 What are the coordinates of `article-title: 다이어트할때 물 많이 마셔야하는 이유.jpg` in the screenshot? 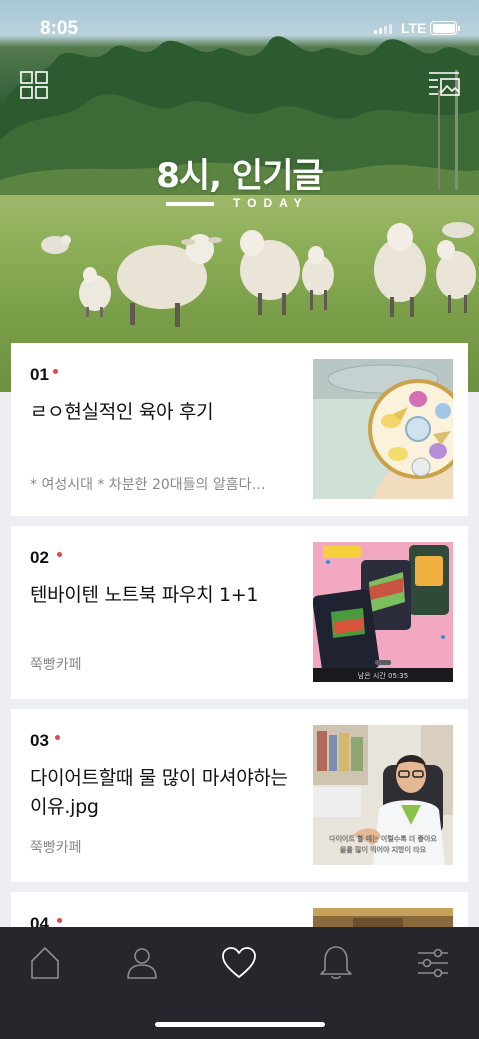 It's located at (159, 792).